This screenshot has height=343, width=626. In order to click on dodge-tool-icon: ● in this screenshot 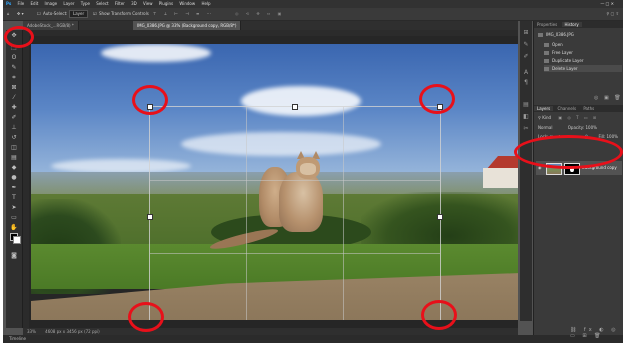, I will do `click(14, 178)`.